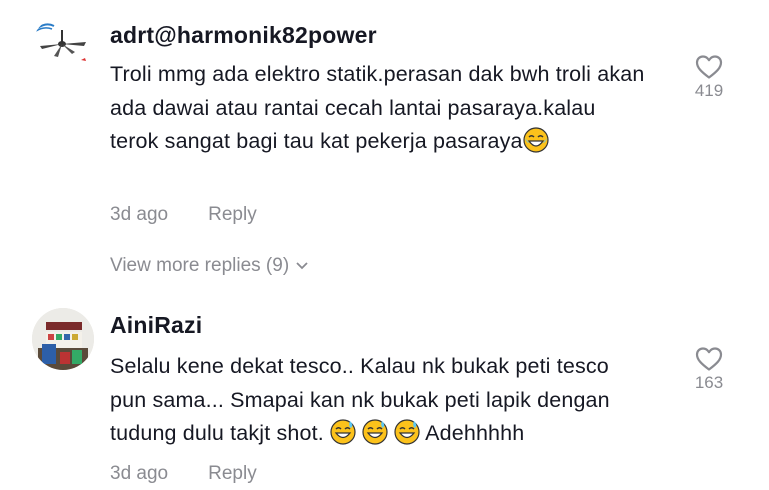 Image resolution: width=769 pixels, height=490 pixels. I want to click on like-count: 163, so click(709, 382).